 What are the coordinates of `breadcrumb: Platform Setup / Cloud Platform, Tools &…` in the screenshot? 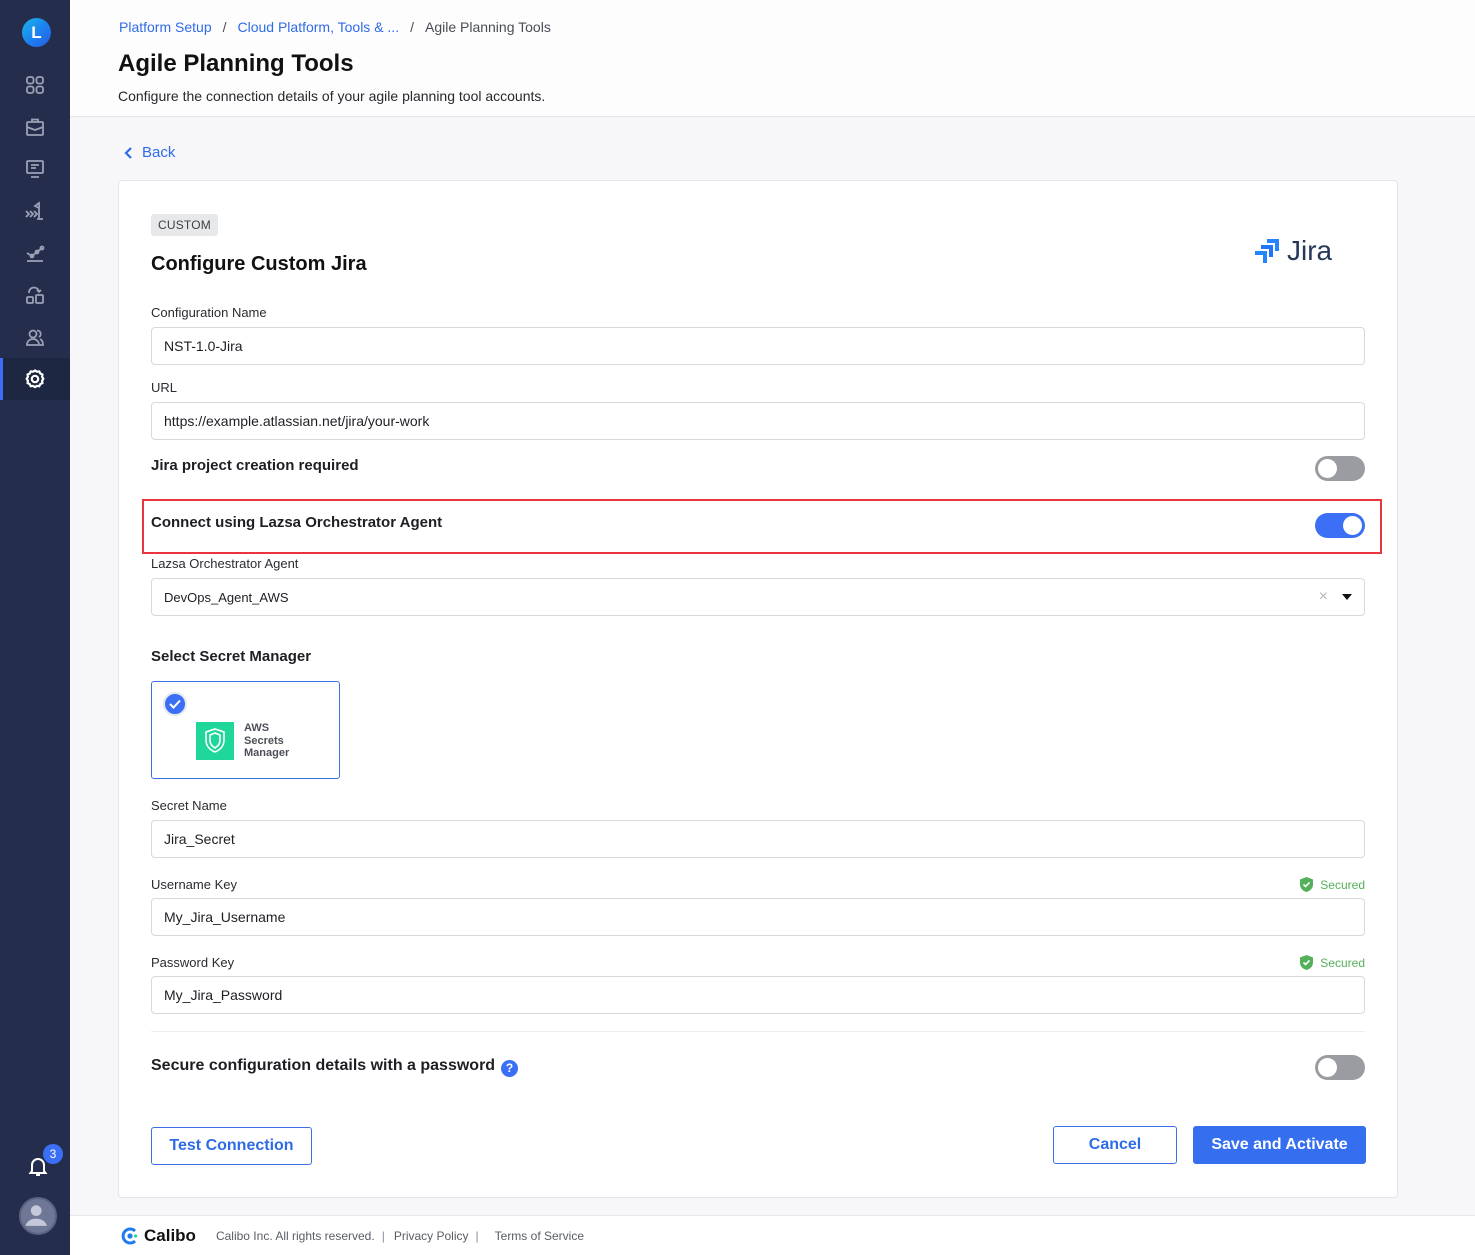 It's located at (335, 27).